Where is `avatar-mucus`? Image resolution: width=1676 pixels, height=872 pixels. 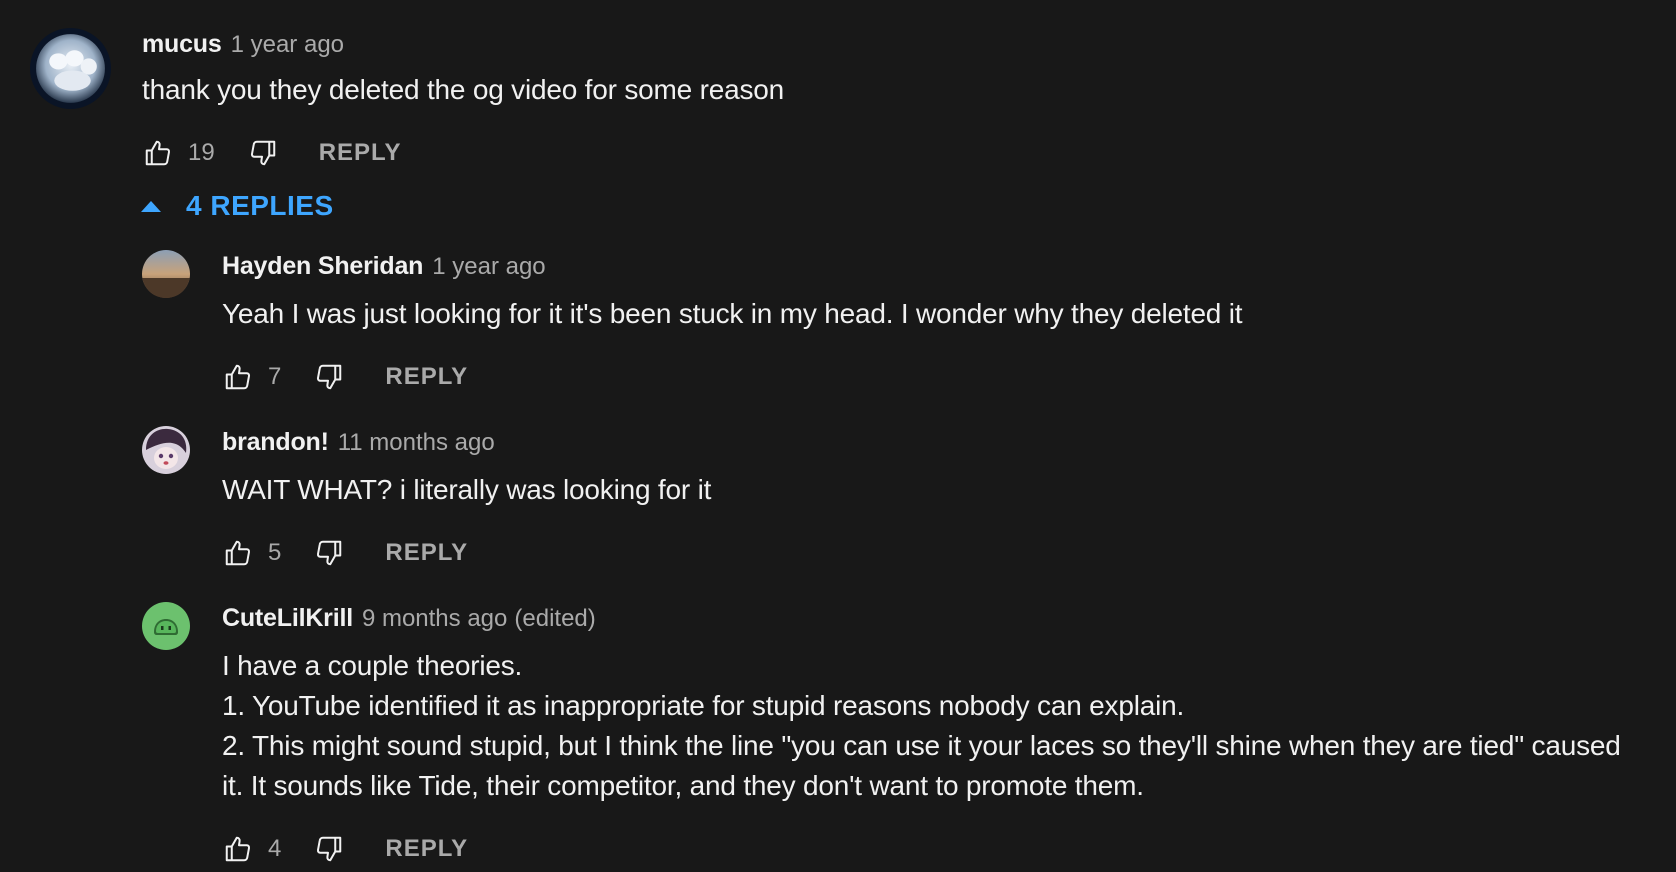
avatar-mucus is located at coordinates (70, 68).